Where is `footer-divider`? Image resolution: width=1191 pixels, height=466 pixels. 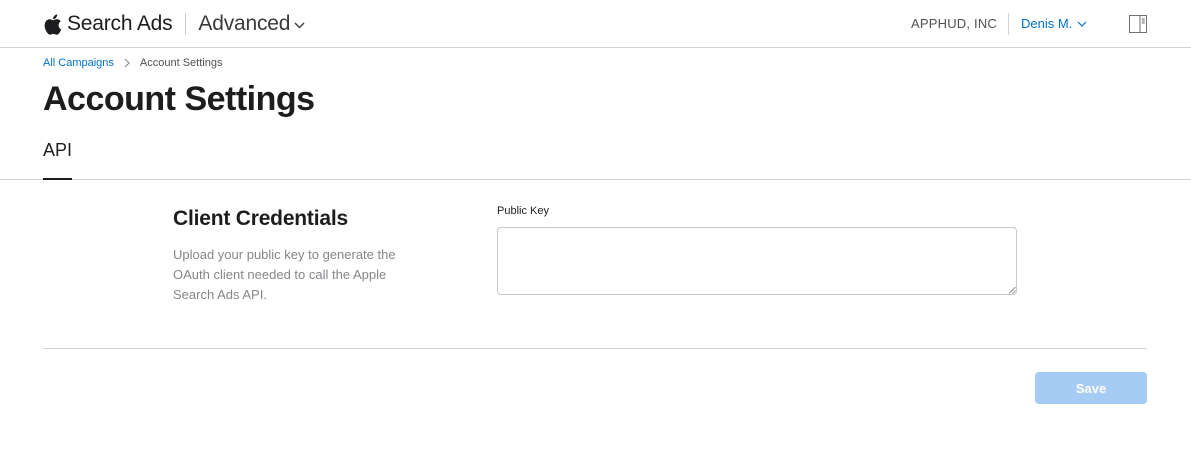
footer-divider is located at coordinates (595, 348).